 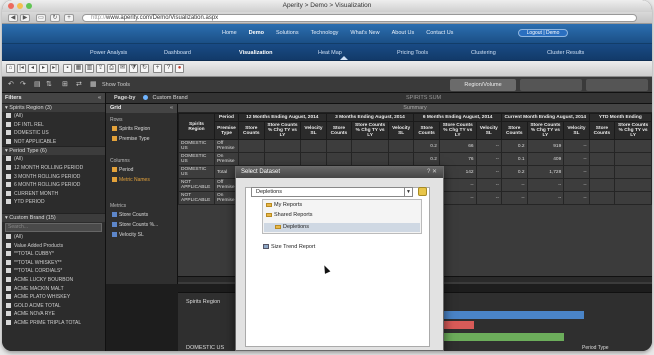 What do you see at coordinates (169, 98) in the screenshot?
I see `page-by-value: Custom Brand` at bounding box center [169, 98].